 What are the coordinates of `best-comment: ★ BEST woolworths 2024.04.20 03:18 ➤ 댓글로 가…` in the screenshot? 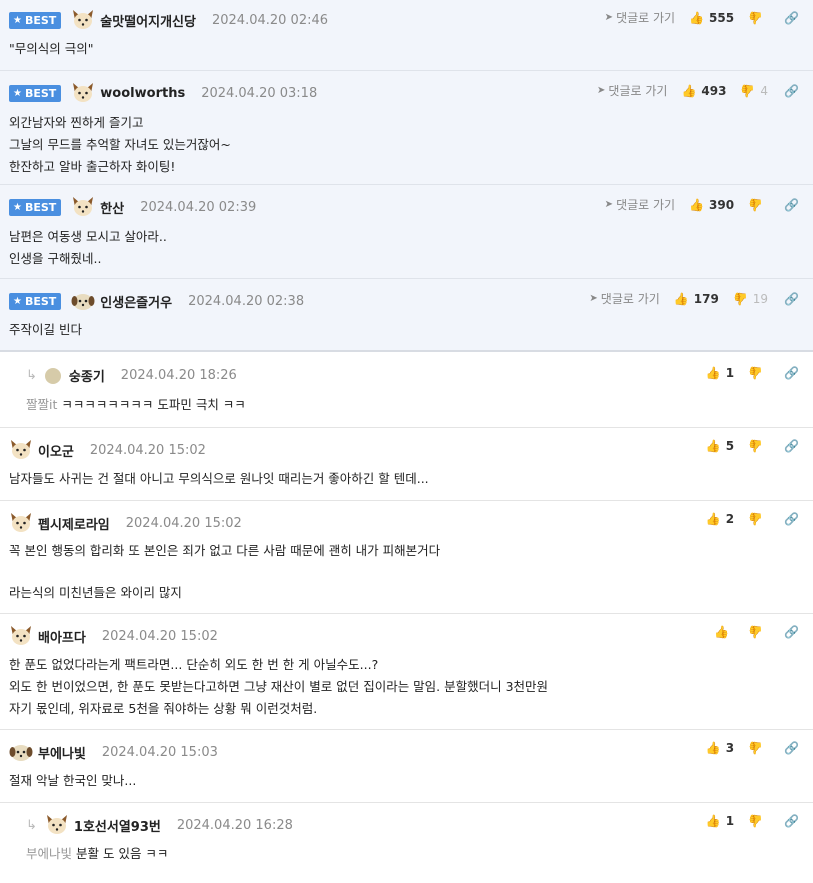 It's located at (406, 128).